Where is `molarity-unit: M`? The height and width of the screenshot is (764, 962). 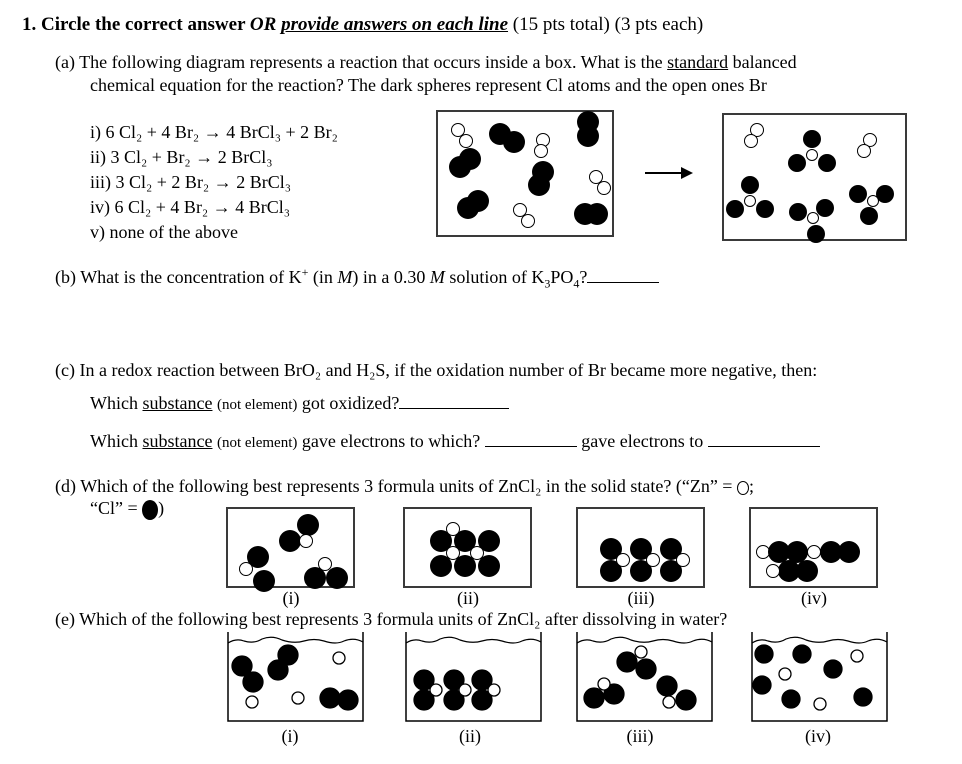
molarity-unit: M is located at coordinates (437, 277).